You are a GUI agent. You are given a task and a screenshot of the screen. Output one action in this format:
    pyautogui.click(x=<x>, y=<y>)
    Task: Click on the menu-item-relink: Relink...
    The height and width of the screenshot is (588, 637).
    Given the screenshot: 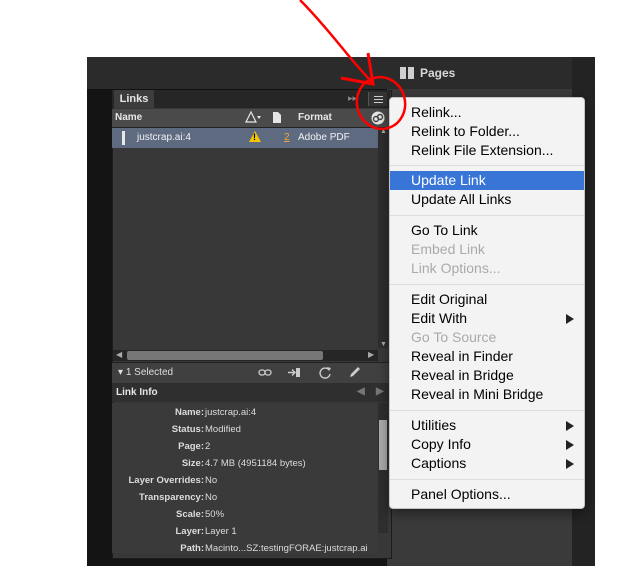 What is the action you would take?
    pyautogui.click(x=487, y=112)
    